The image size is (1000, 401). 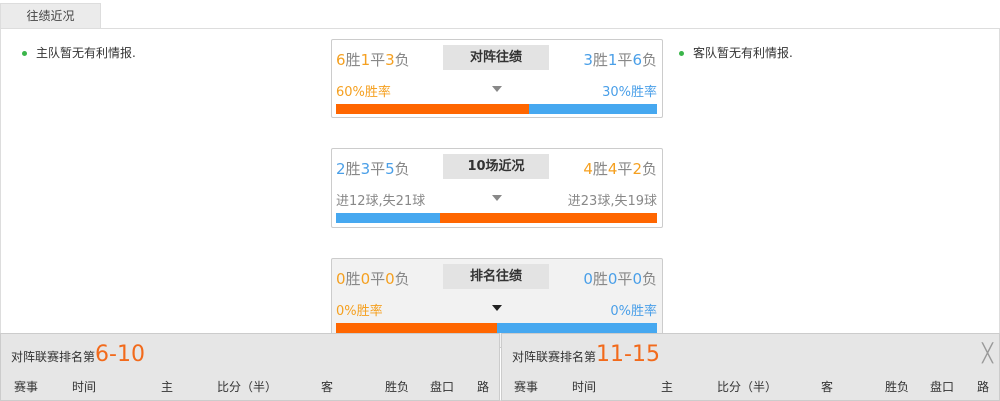 What do you see at coordinates (743, 53) in the screenshot?
I see `away-note-text: 客队暂无有利情报.` at bounding box center [743, 53].